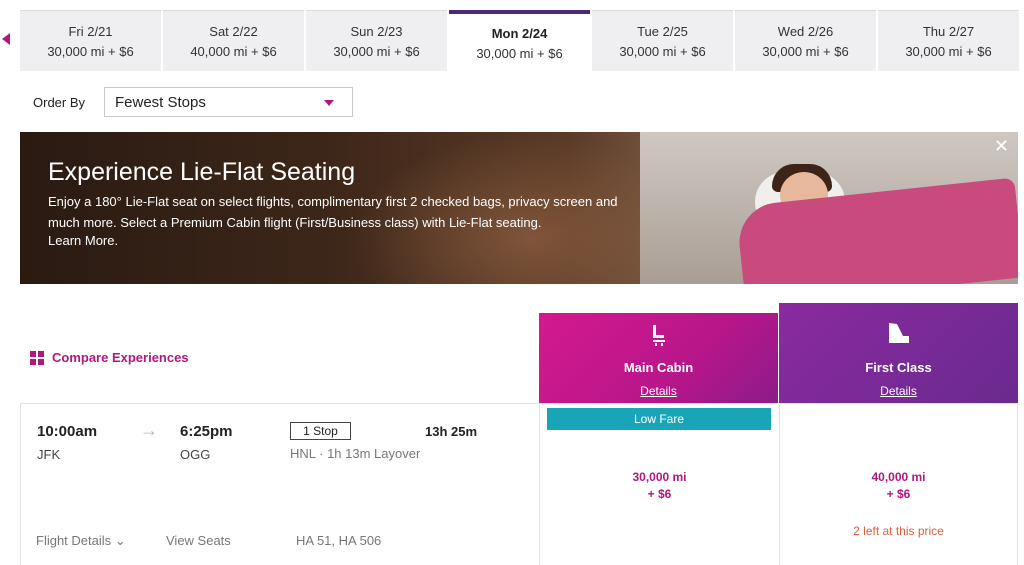 The image size is (1024, 565). Describe the element at coordinates (83, 240) in the screenshot. I see `learn-more-link: Learn More.` at that location.